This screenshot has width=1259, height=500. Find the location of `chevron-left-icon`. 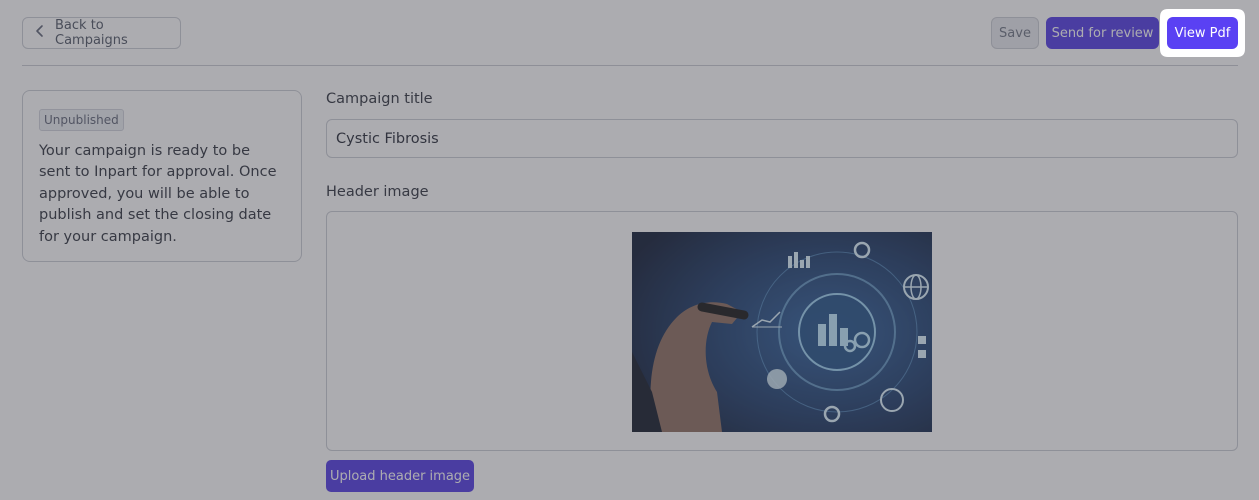

chevron-left-icon is located at coordinates (40, 33).